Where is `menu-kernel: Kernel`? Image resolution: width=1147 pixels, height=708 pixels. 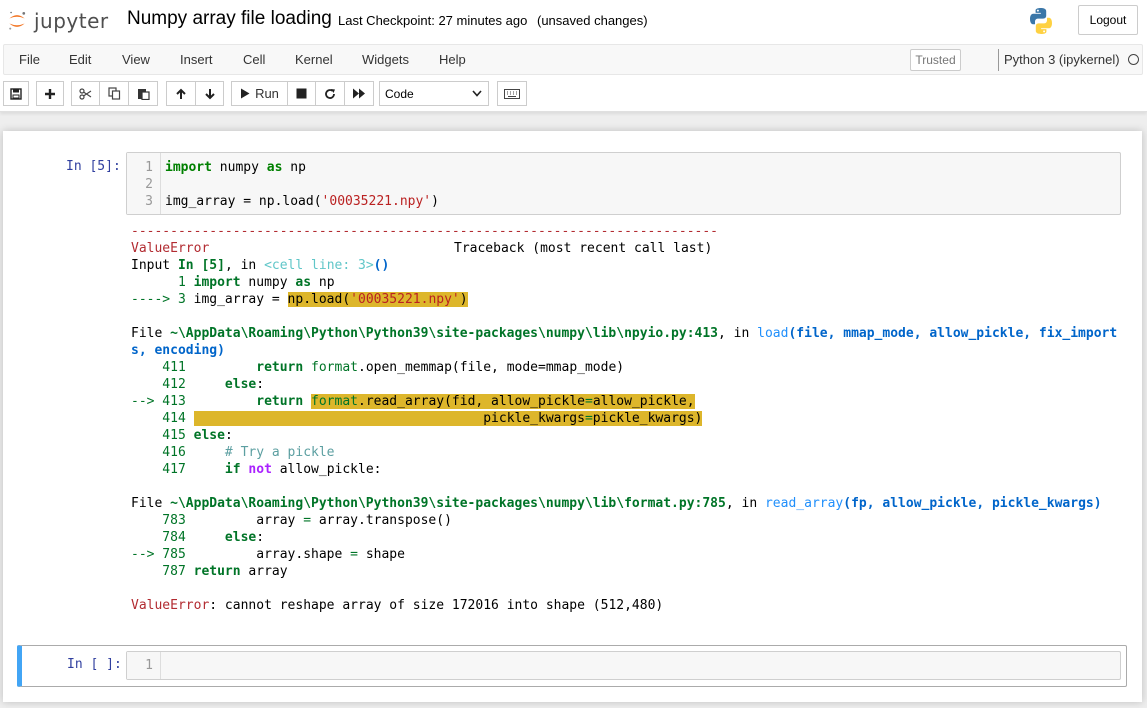 menu-kernel: Kernel is located at coordinates (314, 59).